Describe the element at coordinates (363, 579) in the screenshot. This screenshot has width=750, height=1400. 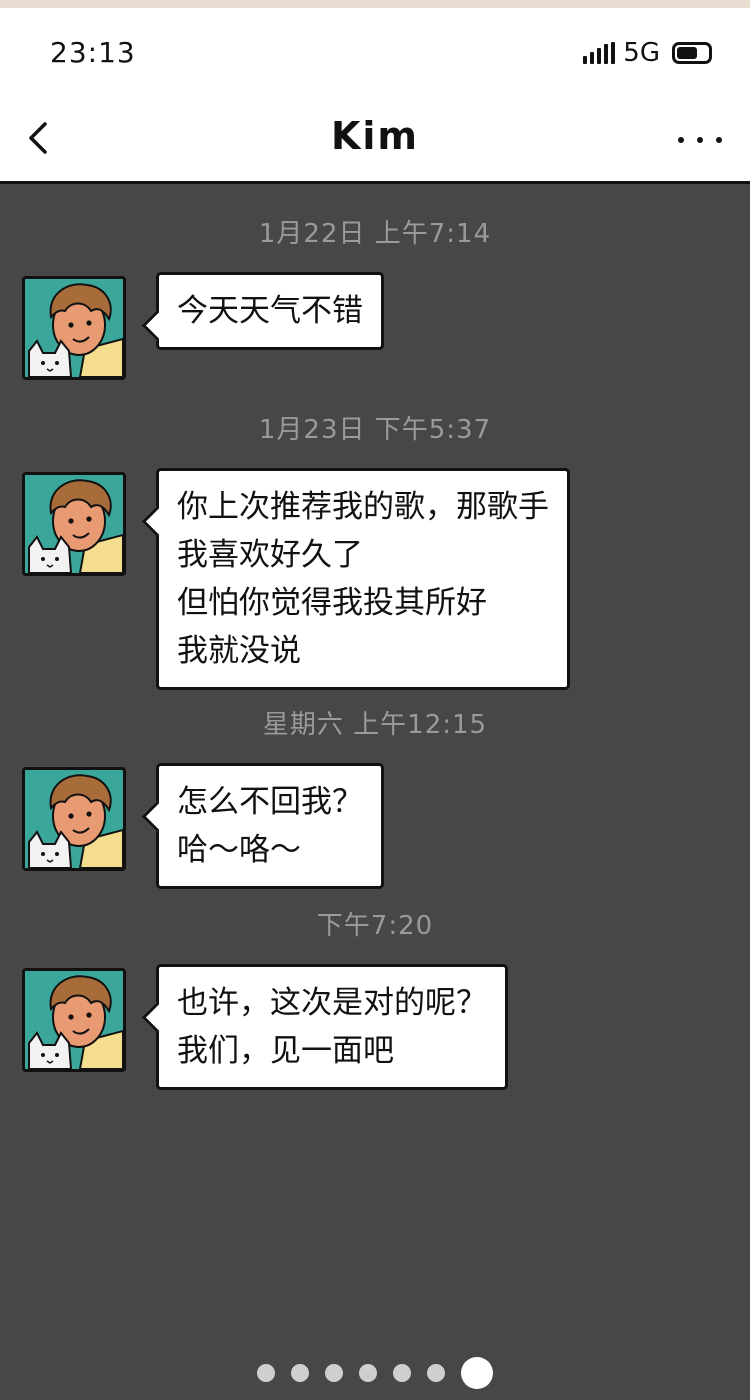
I see `message-bubble: 你上次推荐我的歌，那歌手 我喜欢好久了 但怕你觉得我投其所好 我就没说` at that location.